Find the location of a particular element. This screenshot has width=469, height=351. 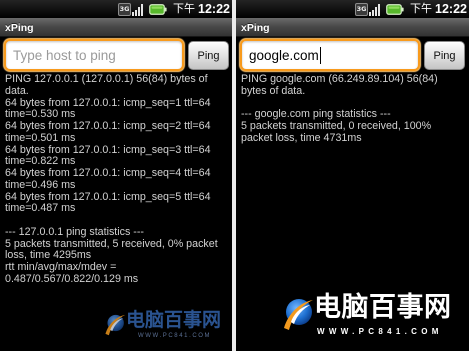

output-line: time=0.487 ms is located at coordinates (40, 208).